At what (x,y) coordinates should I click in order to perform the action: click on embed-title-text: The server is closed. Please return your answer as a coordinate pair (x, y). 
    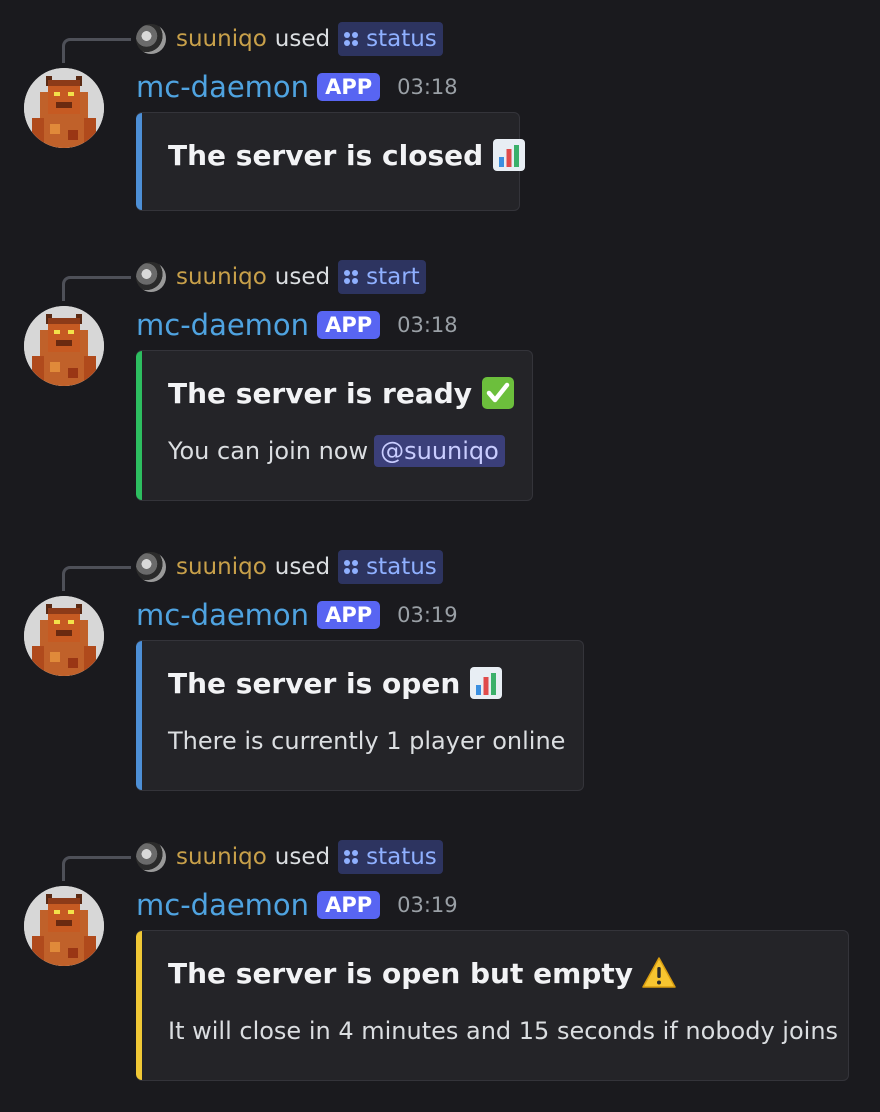
    Looking at the image, I should click on (326, 155).